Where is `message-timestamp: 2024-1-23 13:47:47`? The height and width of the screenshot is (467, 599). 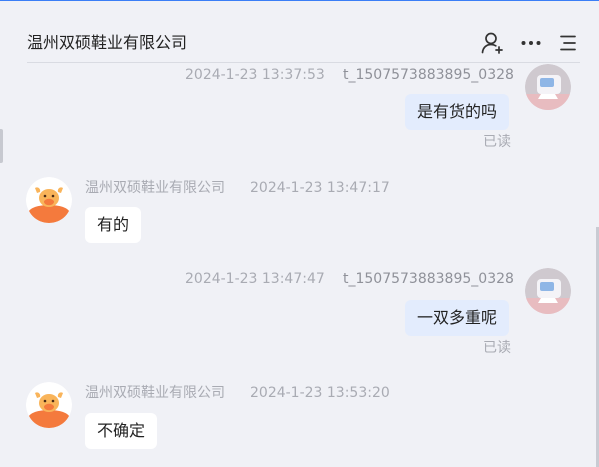 message-timestamp: 2024-1-23 13:47:47 is located at coordinates (255, 279).